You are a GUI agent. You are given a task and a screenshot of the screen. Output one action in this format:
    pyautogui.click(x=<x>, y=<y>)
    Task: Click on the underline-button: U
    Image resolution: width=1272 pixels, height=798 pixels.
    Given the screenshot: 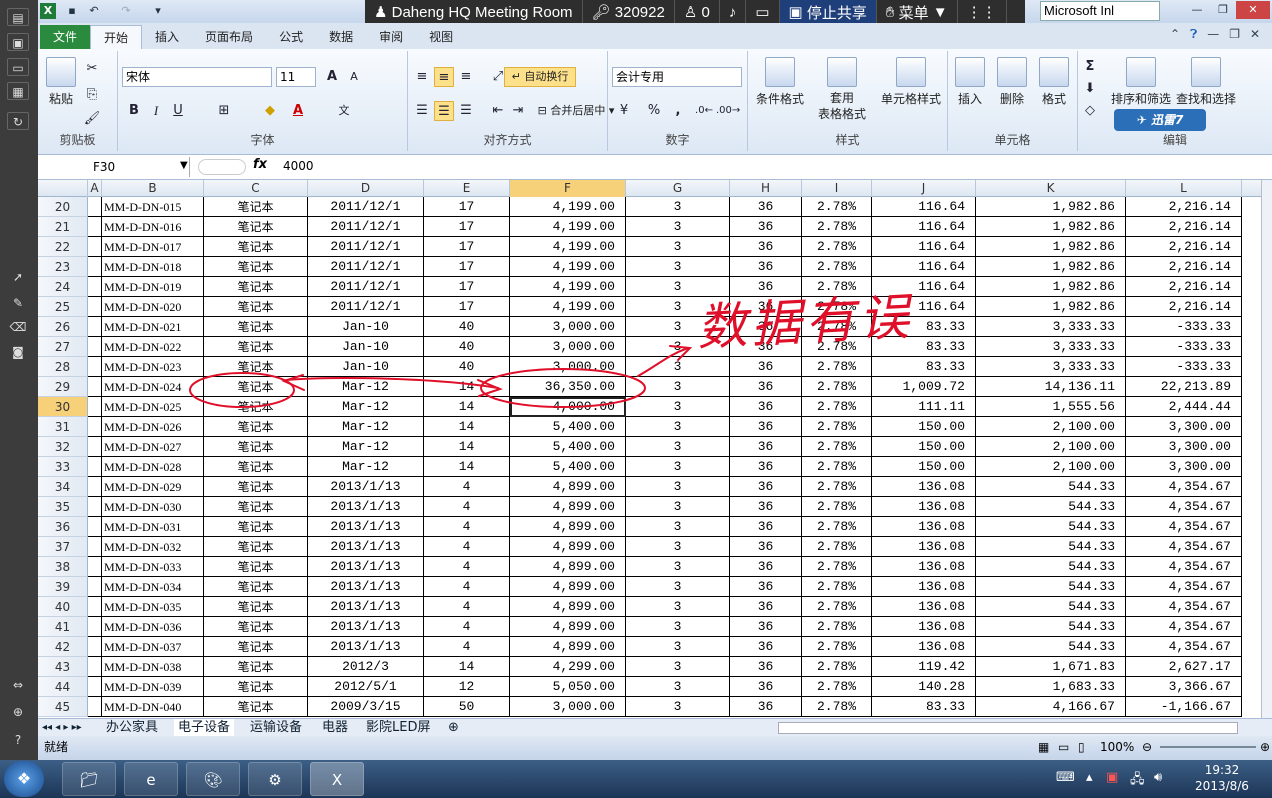 What is the action you would take?
    pyautogui.click(x=178, y=111)
    